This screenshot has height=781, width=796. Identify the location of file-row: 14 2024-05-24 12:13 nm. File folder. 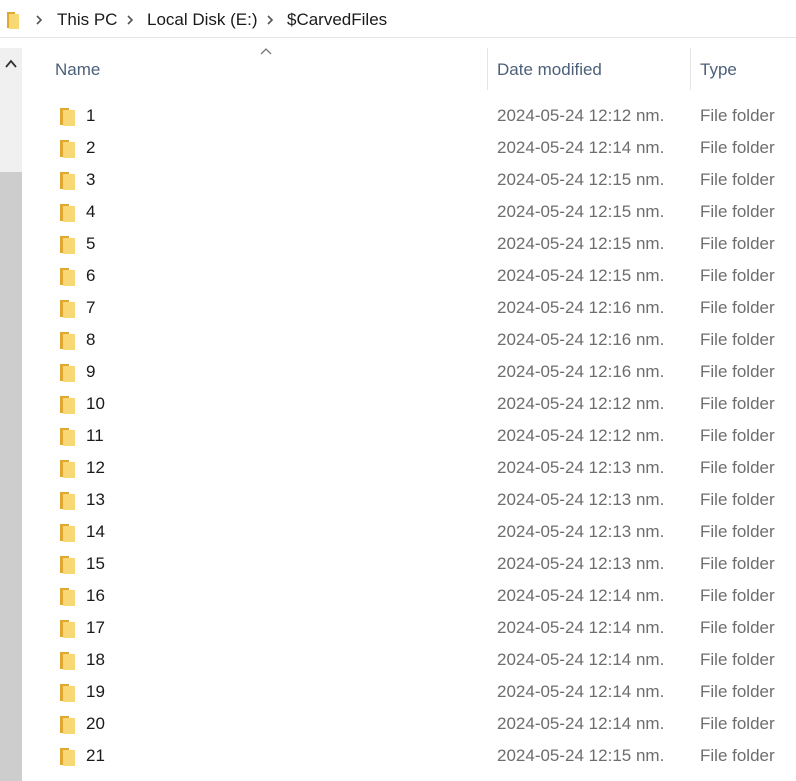
(398, 532).